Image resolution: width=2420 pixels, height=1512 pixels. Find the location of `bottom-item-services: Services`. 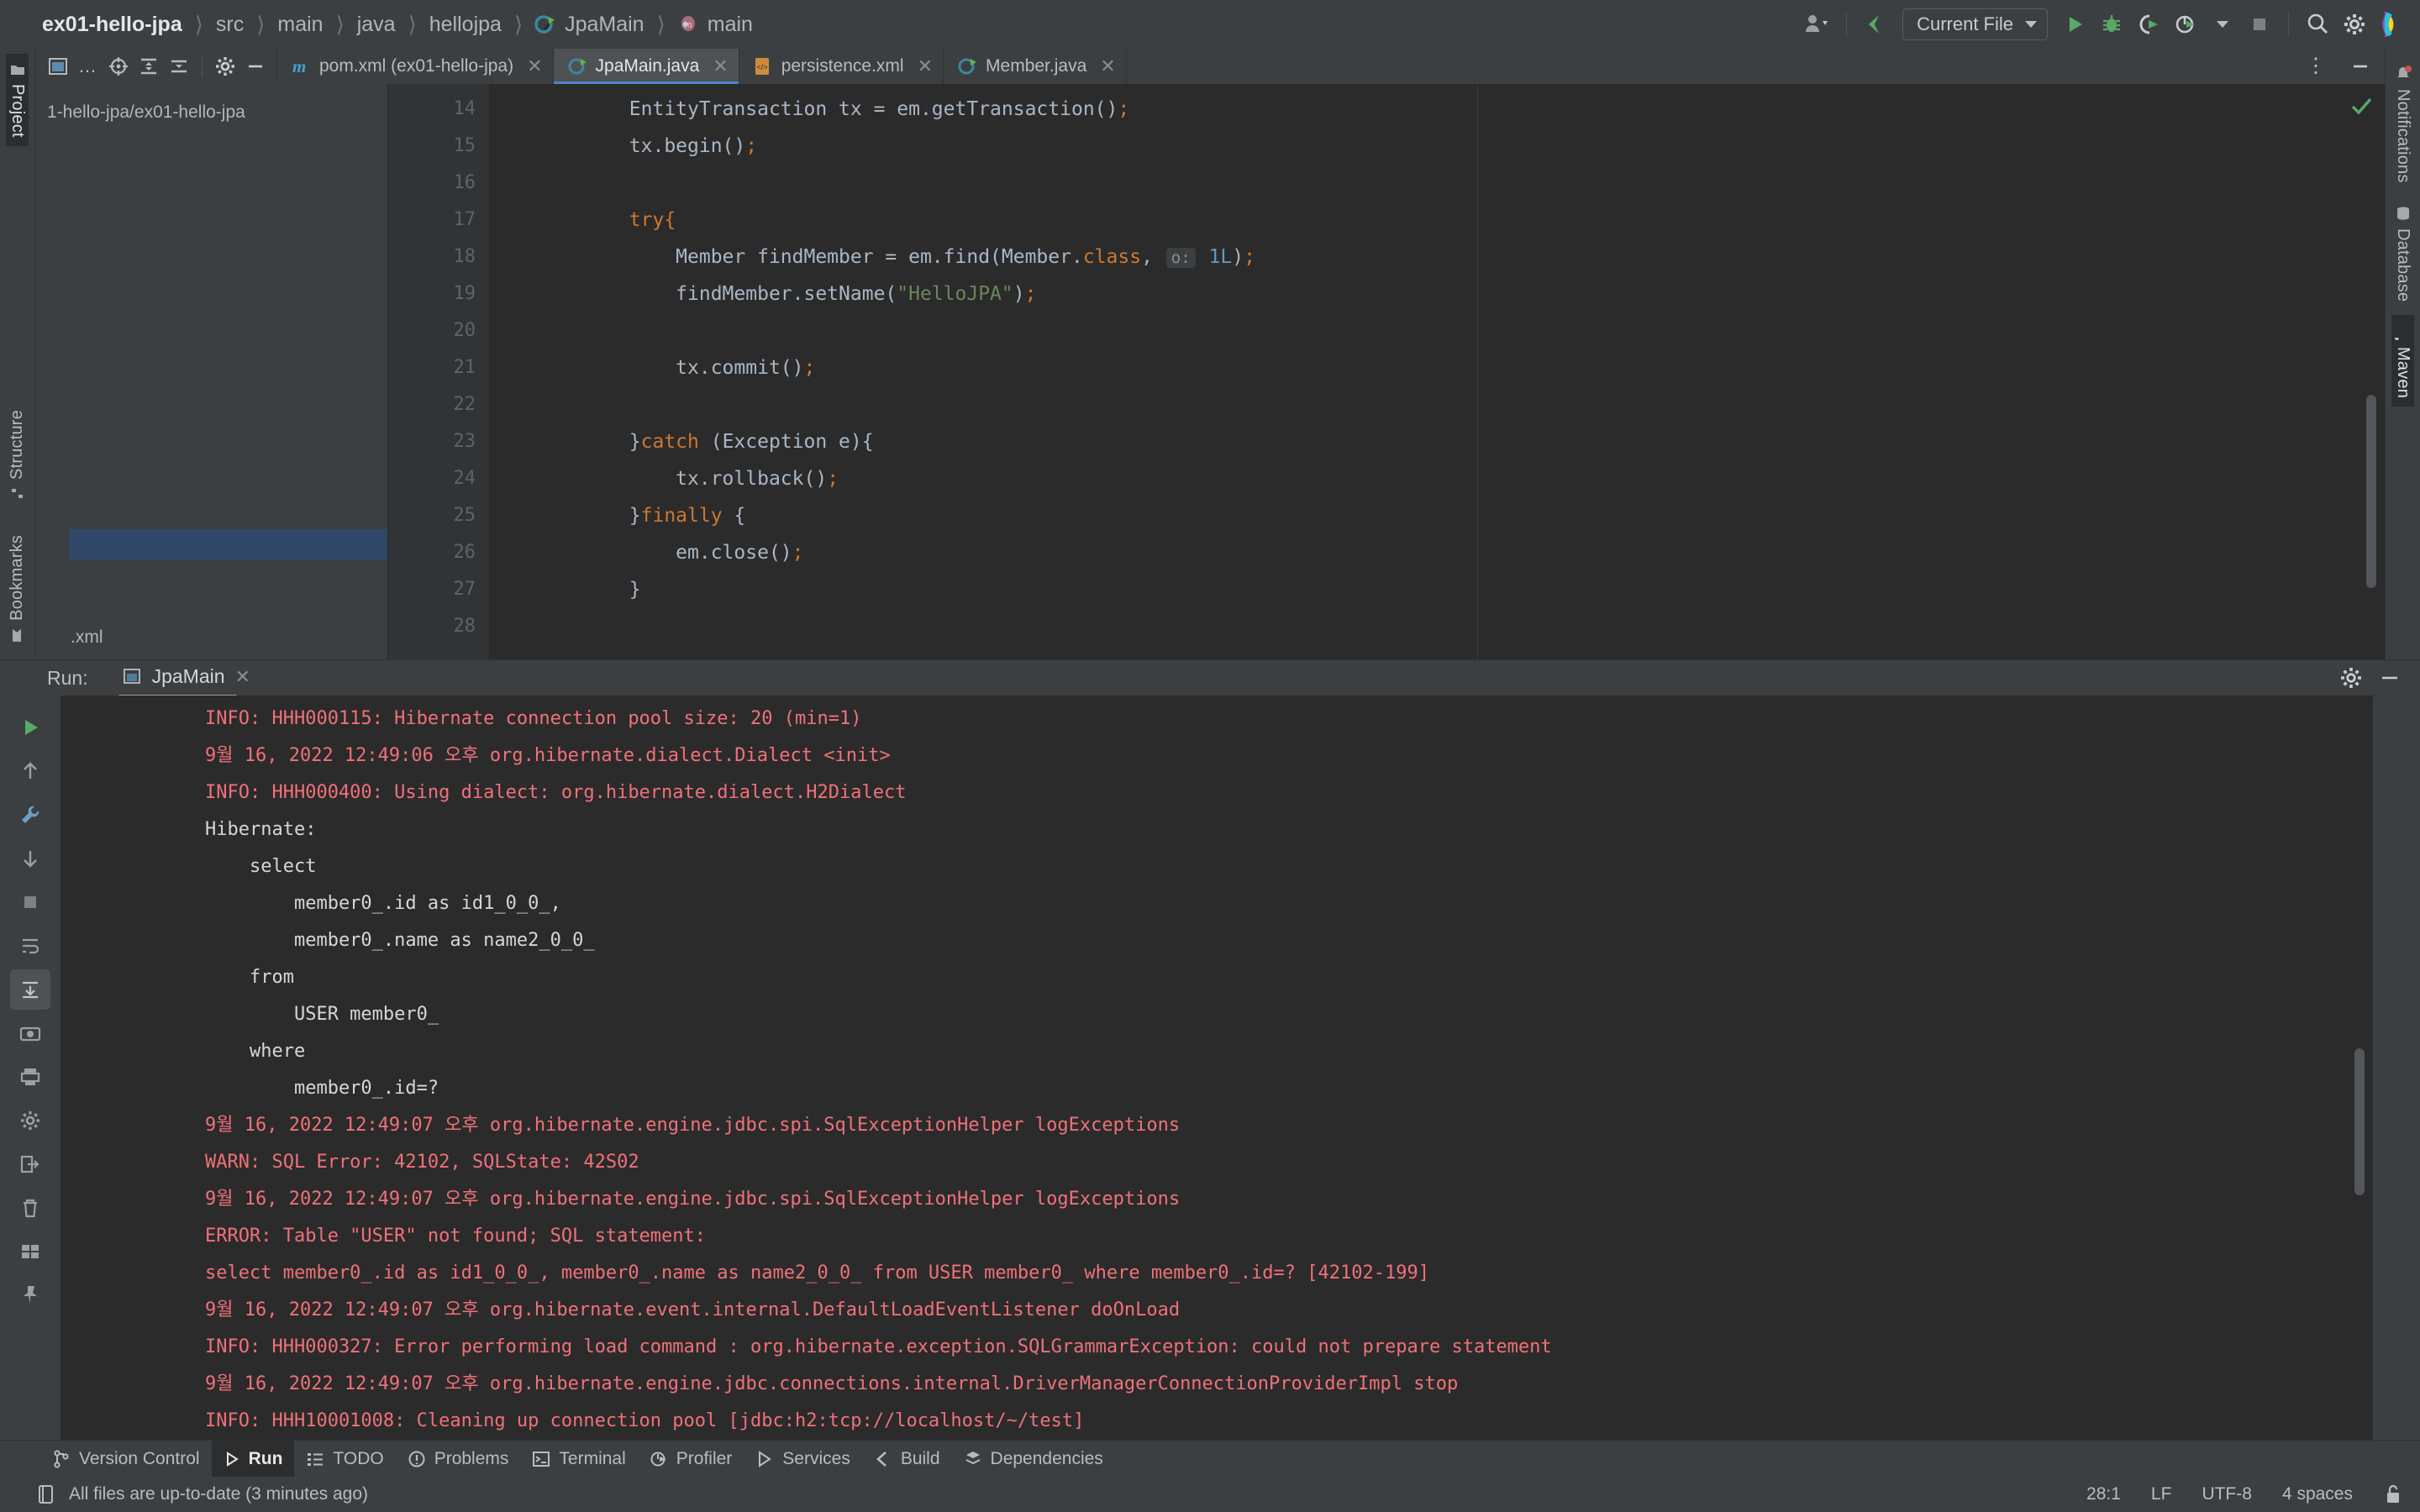

bottom-item-services: Services is located at coordinates (803, 1459).